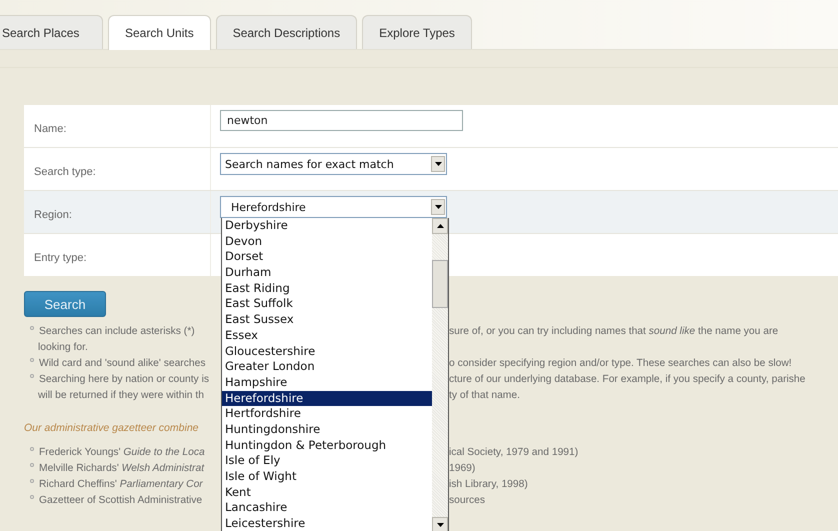 The image size is (838, 531). Describe the element at coordinates (484, 395) in the screenshot. I see `note-text: ty of that name.` at that location.